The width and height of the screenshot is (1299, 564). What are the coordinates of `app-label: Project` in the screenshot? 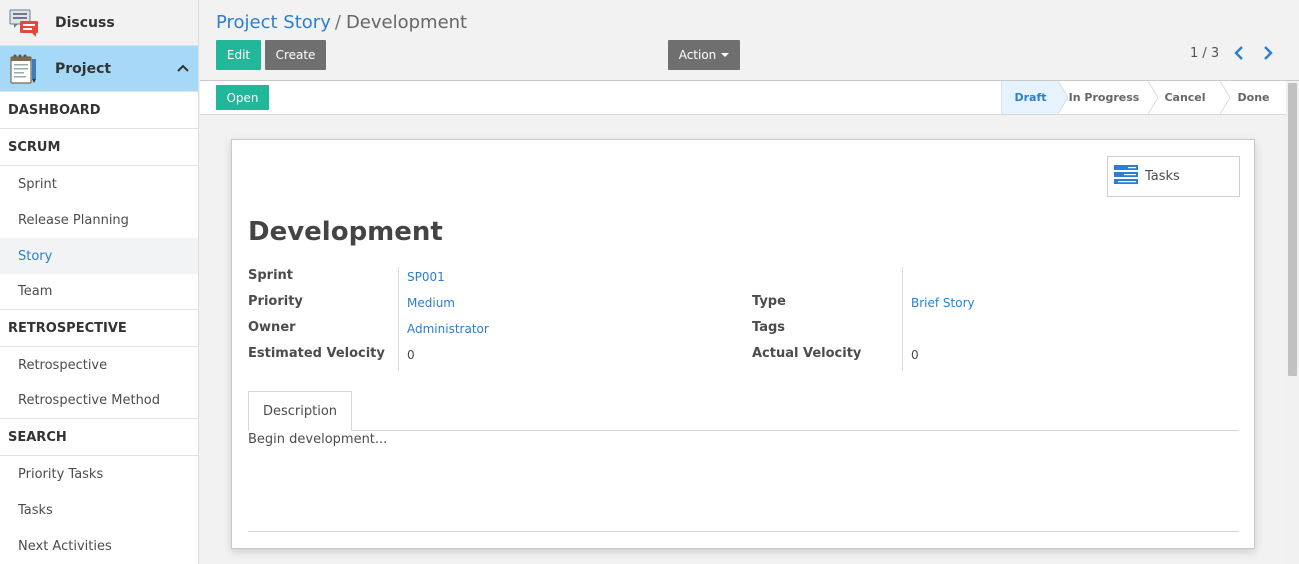 It's located at (83, 68).